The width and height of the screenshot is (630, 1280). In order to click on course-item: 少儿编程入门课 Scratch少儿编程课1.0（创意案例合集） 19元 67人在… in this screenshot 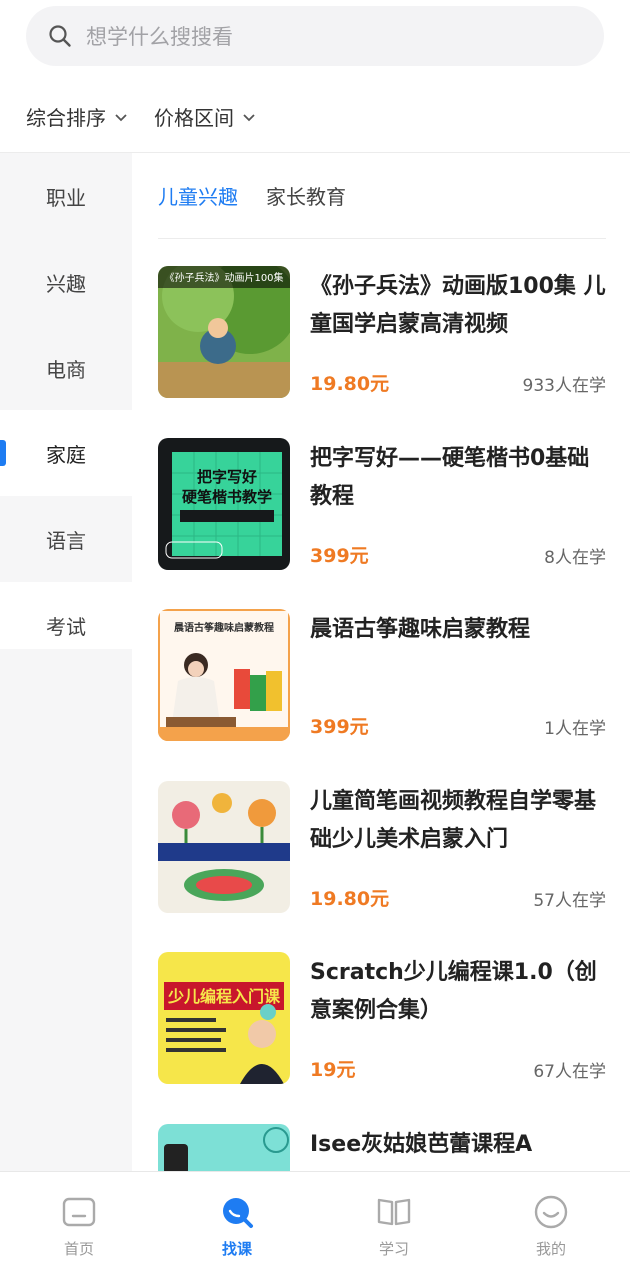, I will do `click(382, 1018)`.